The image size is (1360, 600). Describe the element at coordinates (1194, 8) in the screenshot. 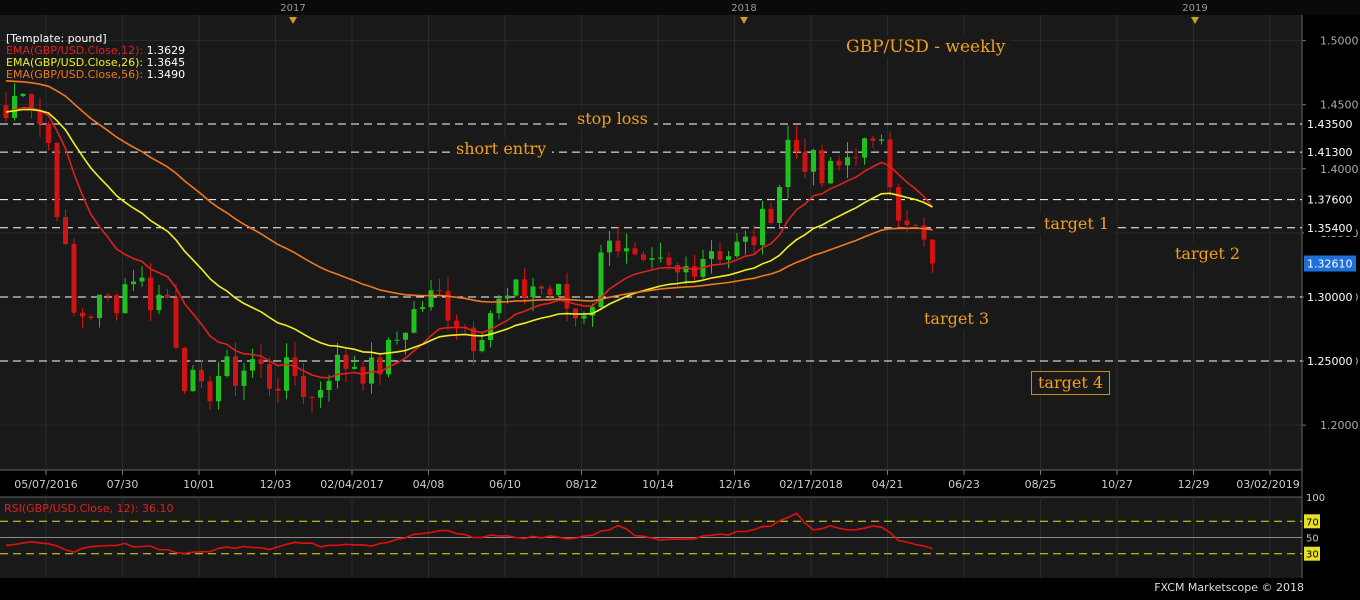

I see `year-marker-label: 2019` at that location.